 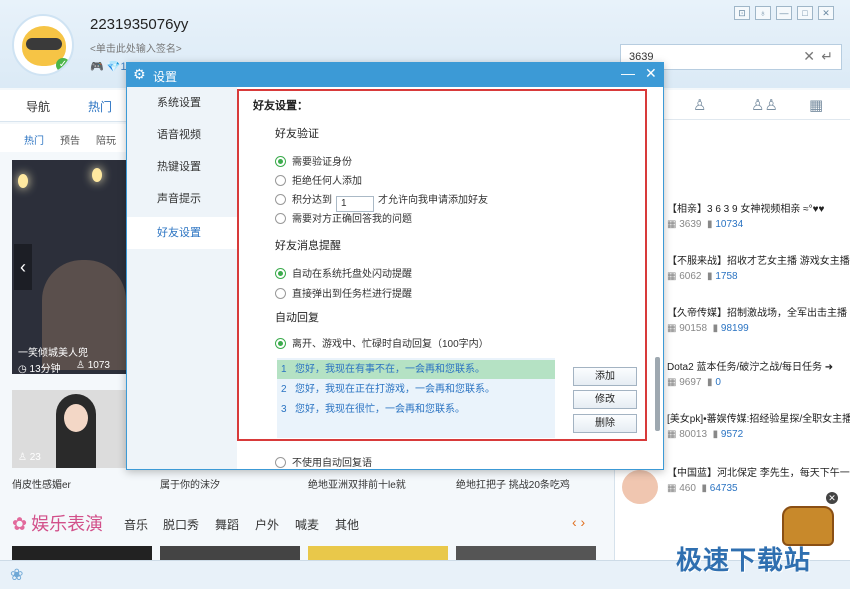 What do you see at coordinates (100, 106) in the screenshot?
I see `tab-hot: 热门` at bounding box center [100, 106].